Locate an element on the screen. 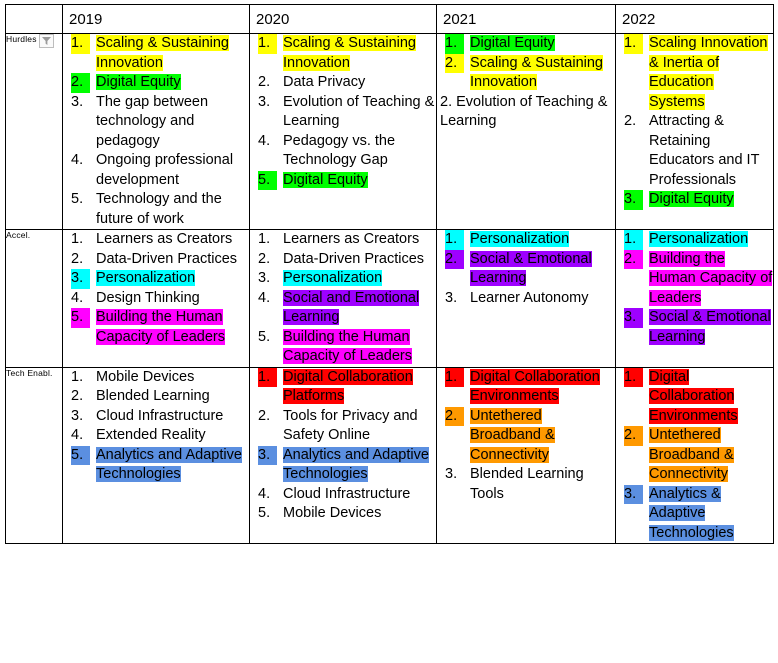 The height and width of the screenshot is (663, 778). column-header-2021: 2021 is located at coordinates (526, 19).